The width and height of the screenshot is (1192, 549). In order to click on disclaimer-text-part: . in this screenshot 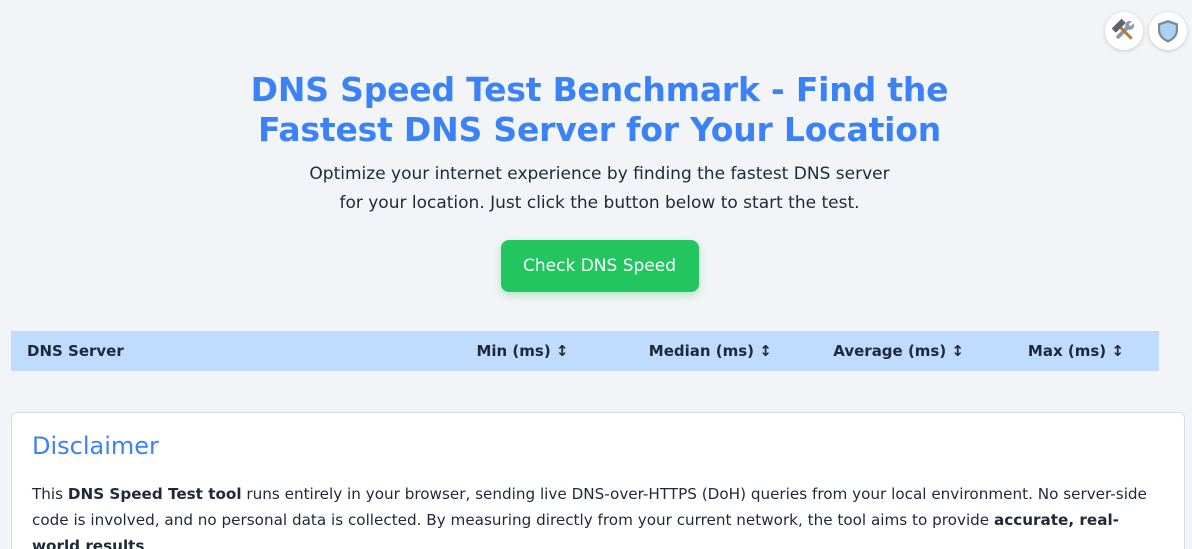, I will do `click(147, 543)`.